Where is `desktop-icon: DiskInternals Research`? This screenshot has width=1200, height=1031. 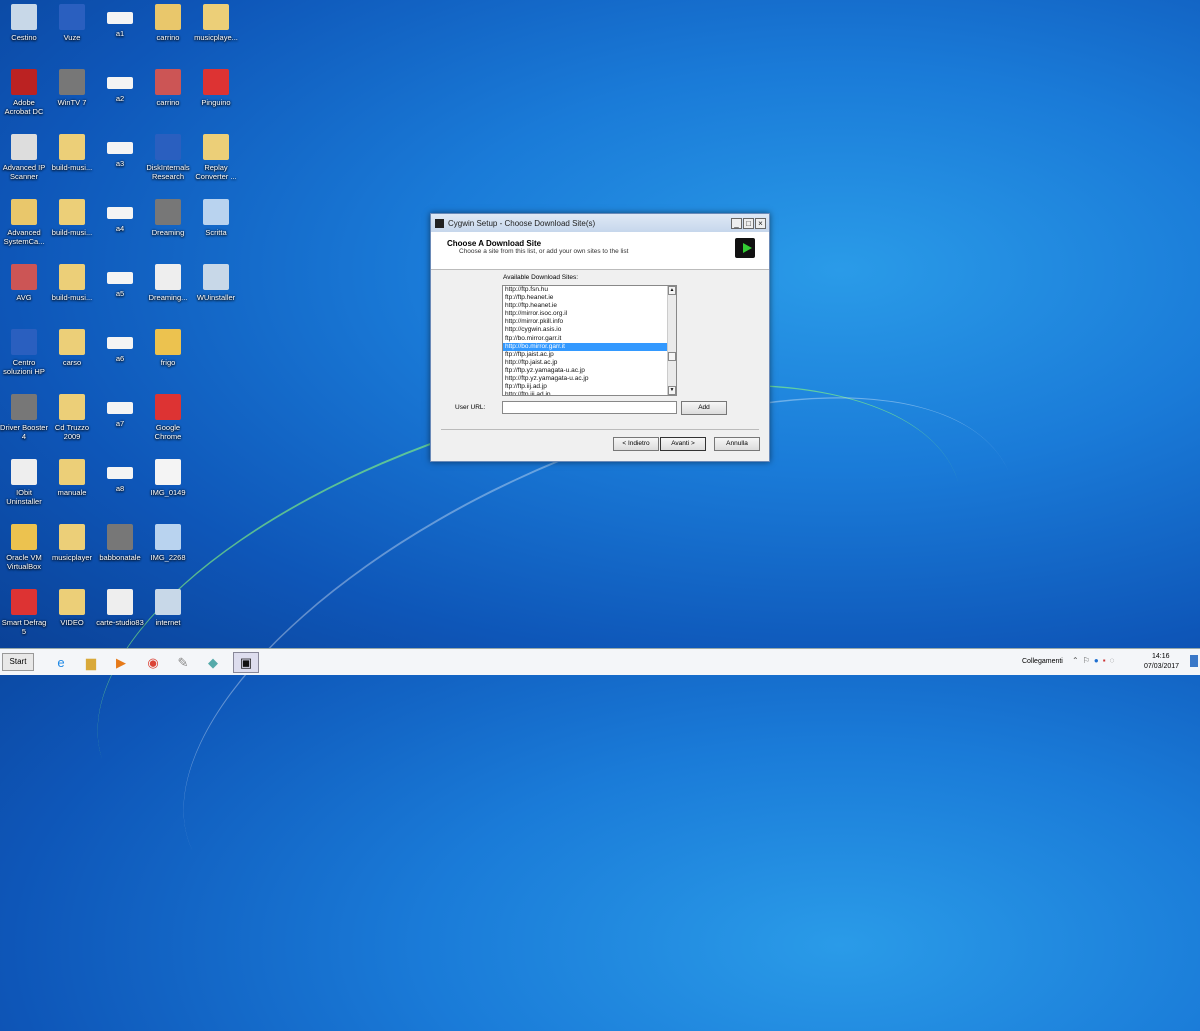 desktop-icon: DiskInternals Research is located at coordinates (168, 155).